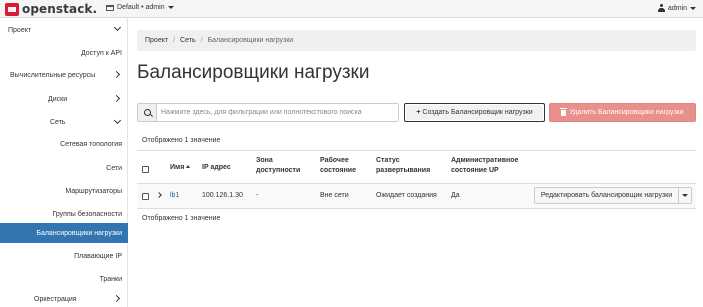 The height and width of the screenshot is (307, 703). Describe the element at coordinates (91, 144) in the screenshot. I see `sidebar-item-label: Сетевая топология` at that location.